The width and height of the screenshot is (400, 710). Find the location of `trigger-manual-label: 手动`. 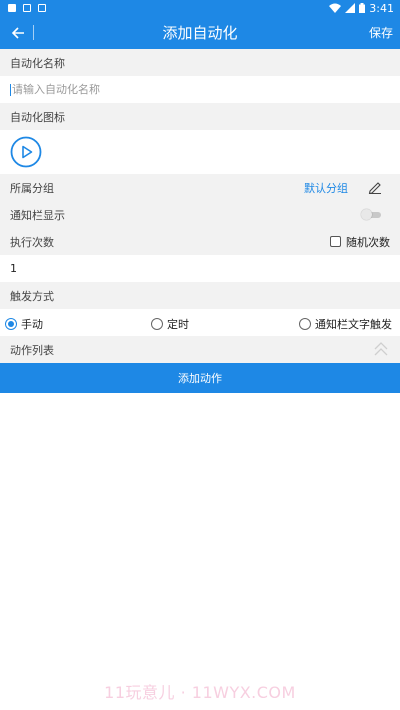

trigger-manual-label: 手动 is located at coordinates (32, 324).